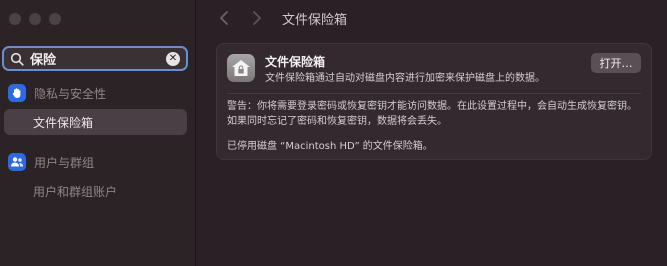  I want to click on hand-icon, so click(17, 93).